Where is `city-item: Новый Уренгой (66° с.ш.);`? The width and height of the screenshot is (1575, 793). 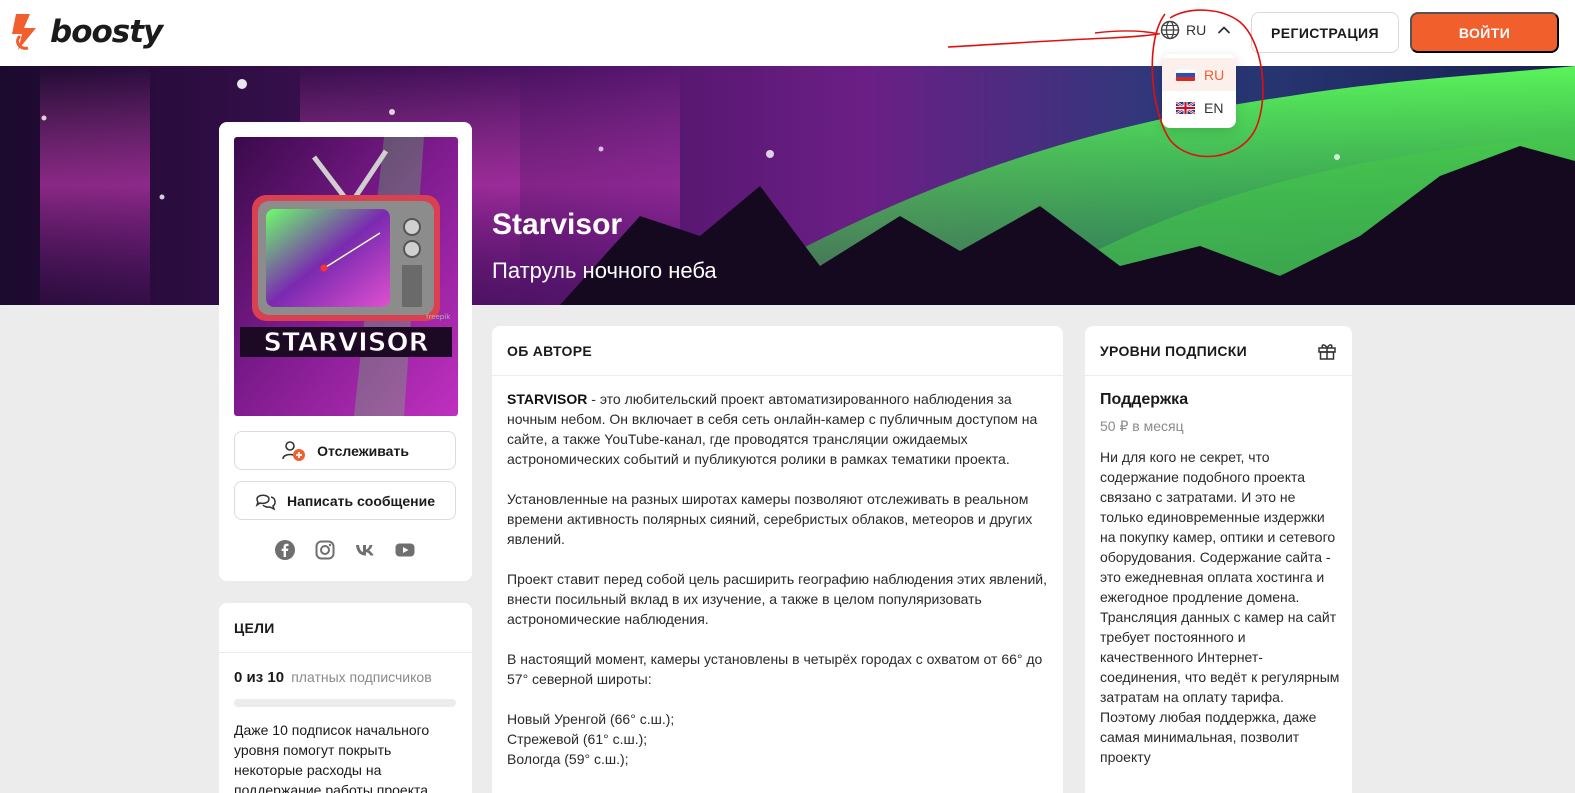
city-item: Новый Уренгой (66° с.ш.); is located at coordinates (591, 719).